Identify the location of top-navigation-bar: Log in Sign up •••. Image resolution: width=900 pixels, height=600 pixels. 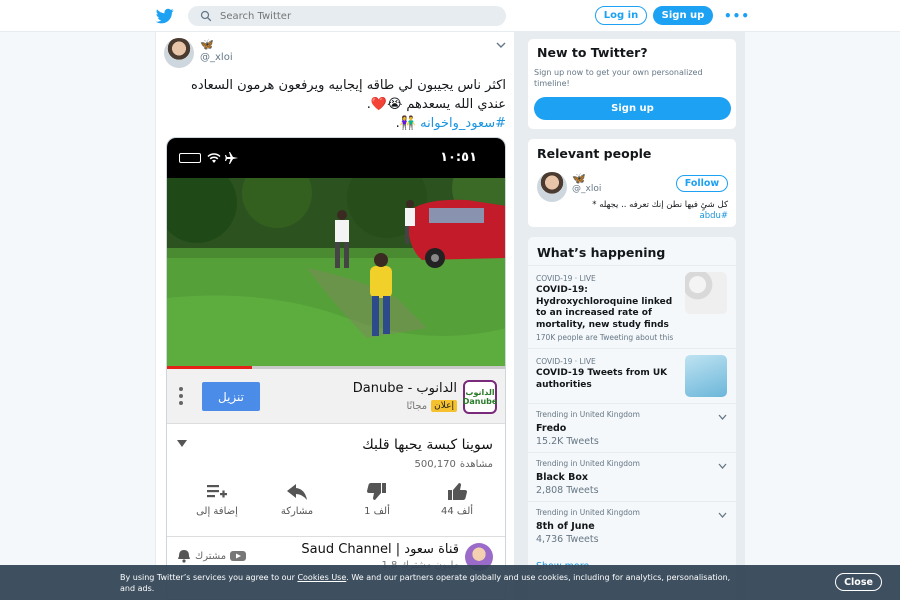
(450, 16).